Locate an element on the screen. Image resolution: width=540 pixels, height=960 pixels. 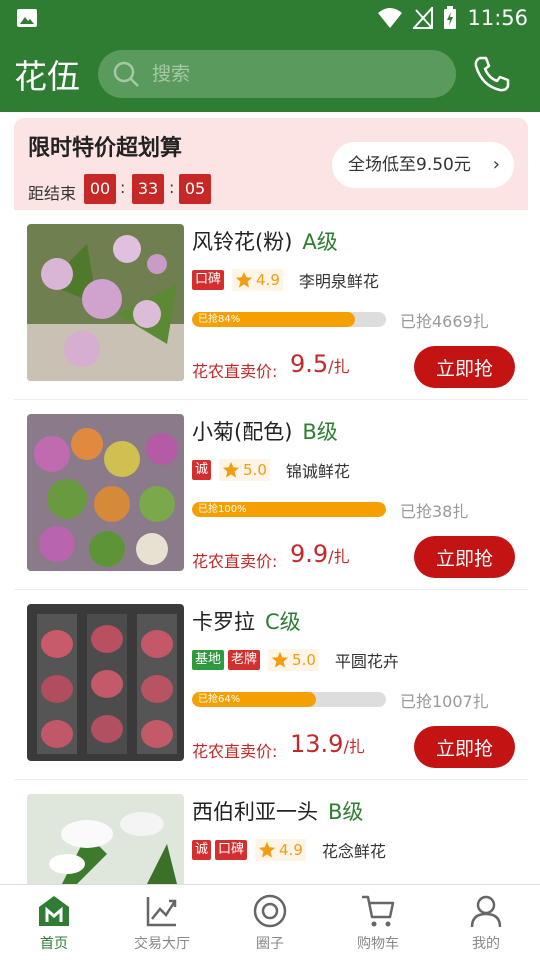
tab-trade-hall: 交易大厅 is located at coordinates (162, 922).